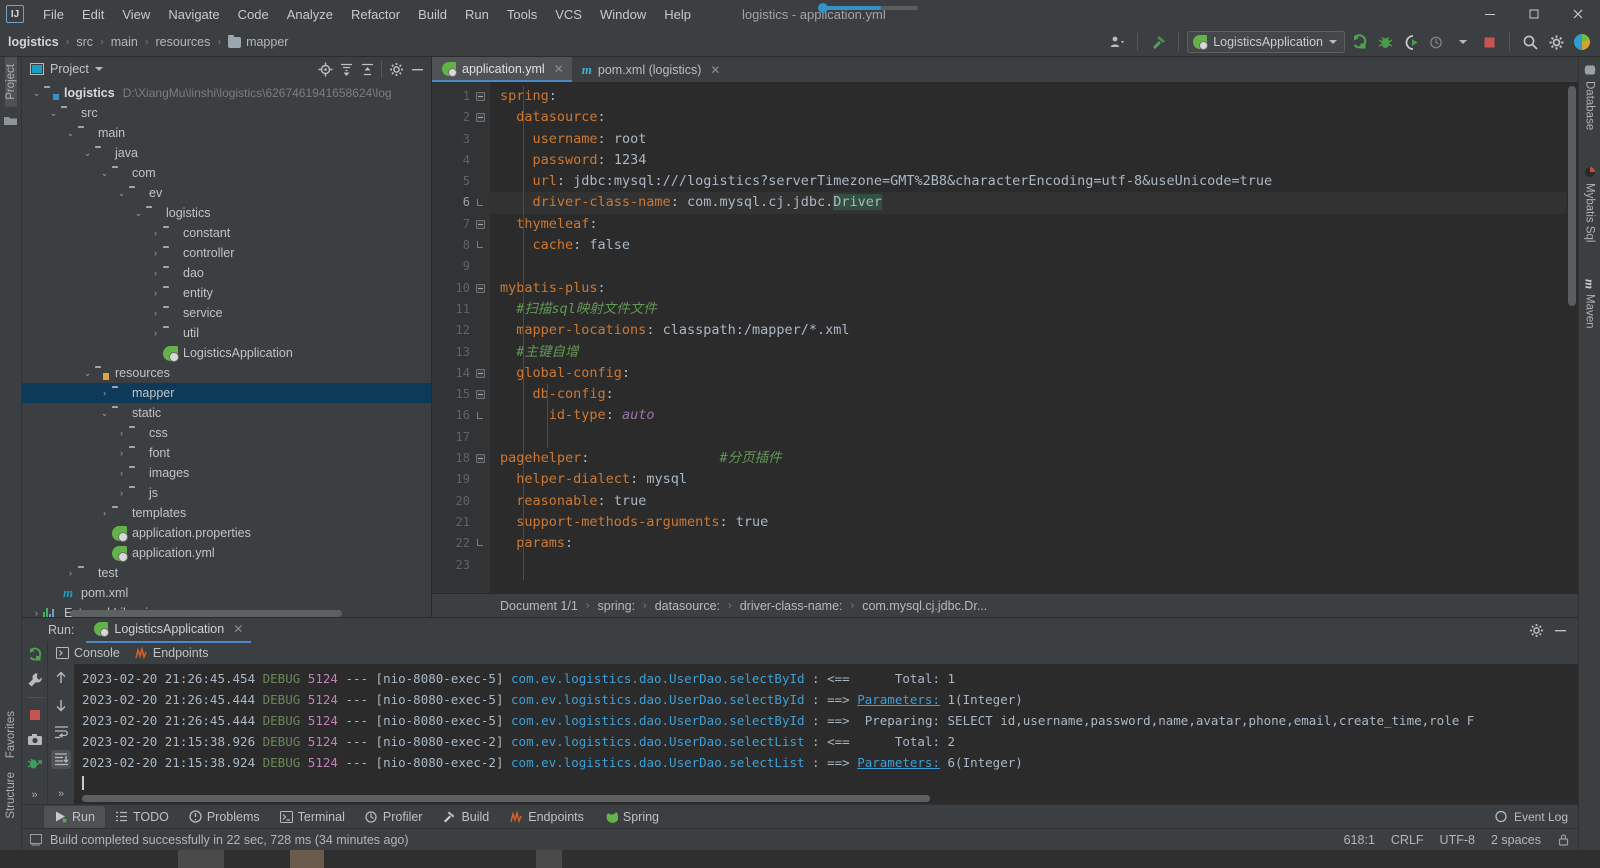 The width and height of the screenshot is (1600, 868). I want to click on bottom-tab-endpoints: Endpoints, so click(546, 817).